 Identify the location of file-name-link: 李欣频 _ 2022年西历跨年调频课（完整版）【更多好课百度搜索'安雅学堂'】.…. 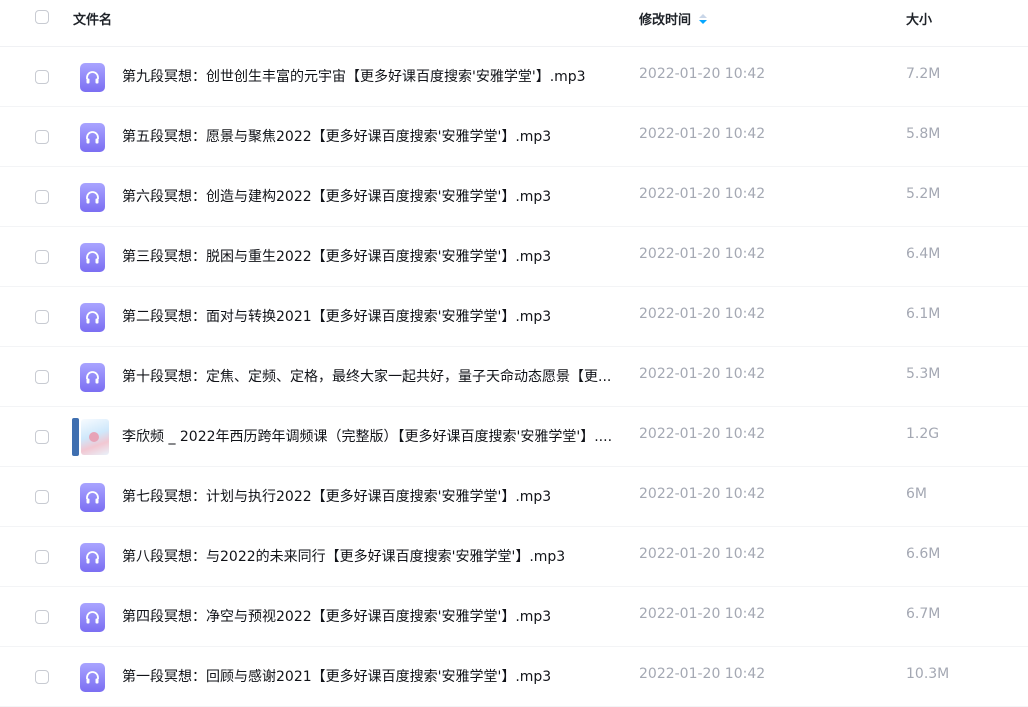
(376, 436).